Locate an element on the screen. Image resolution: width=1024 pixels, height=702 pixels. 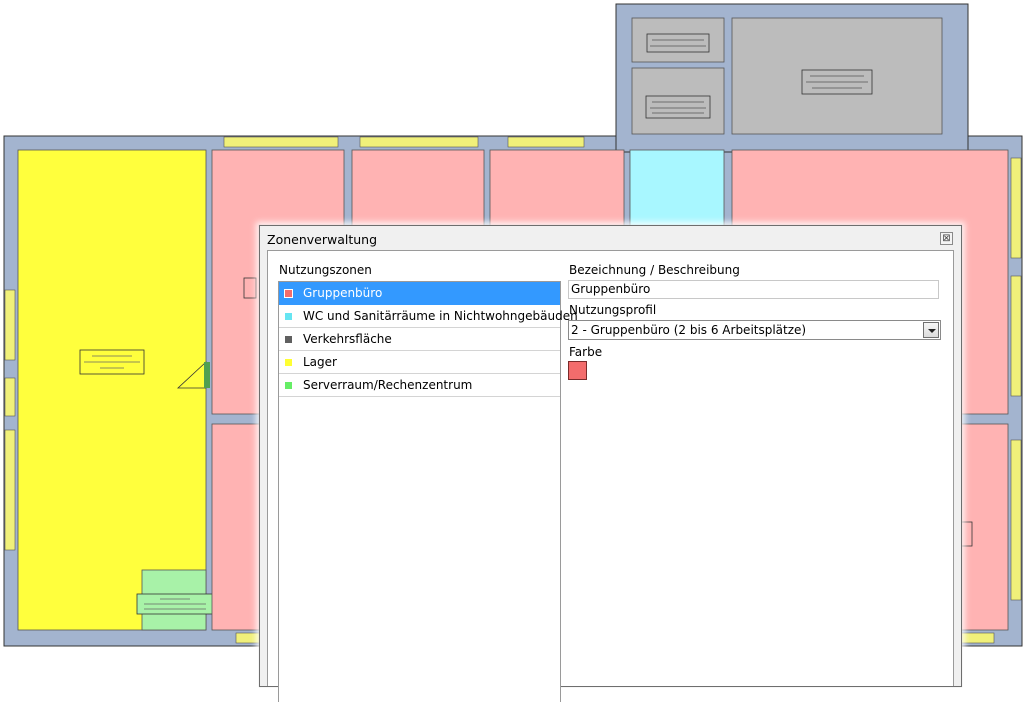
color-label: Farbe is located at coordinates (586, 352).